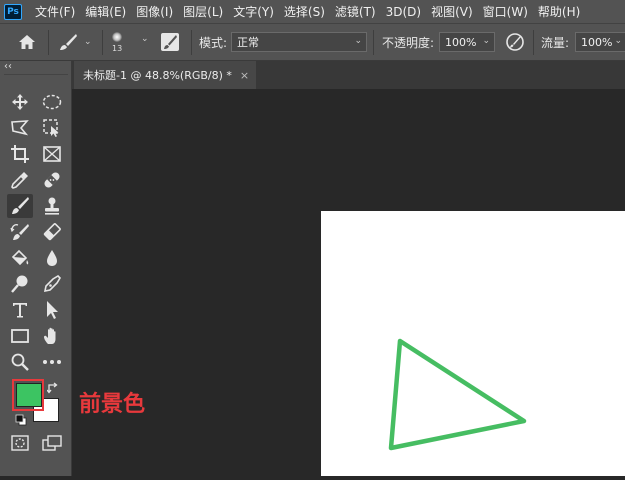  I want to click on history-brush-tool, so click(20, 232).